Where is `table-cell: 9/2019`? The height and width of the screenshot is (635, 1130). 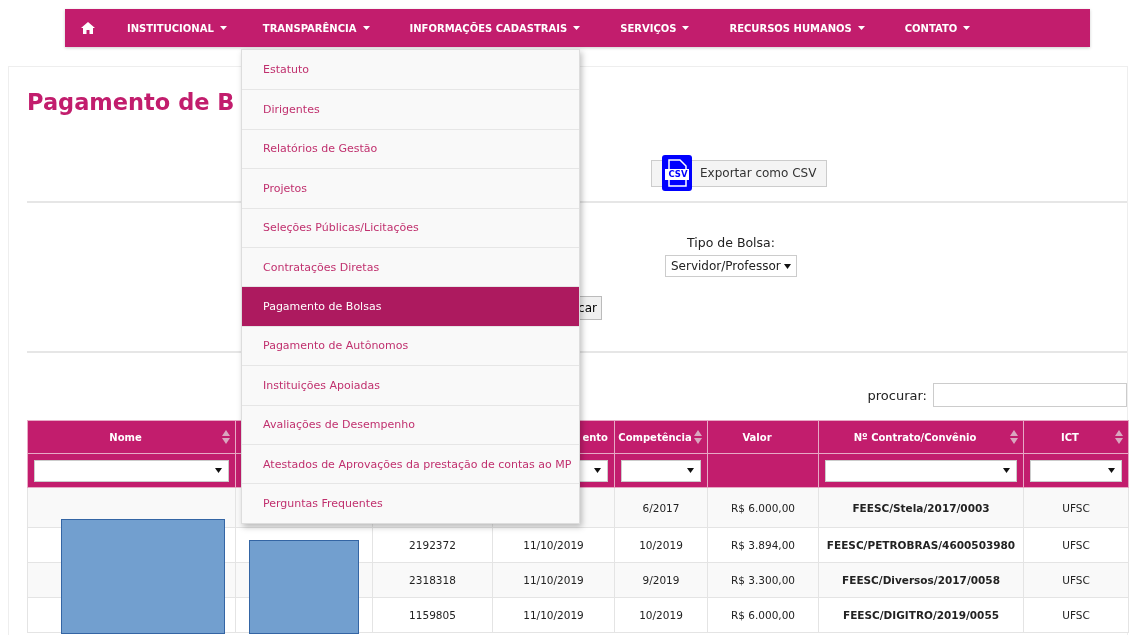 table-cell: 9/2019 is located at coordinates (661, 580).